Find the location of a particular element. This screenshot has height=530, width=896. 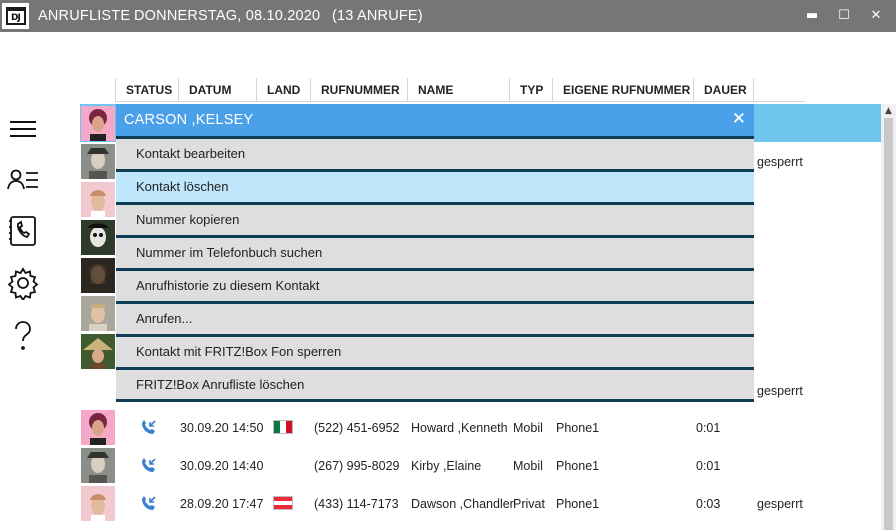

cell-rufnummer: (267) 995-8029 is located at coordinates (357, 466).